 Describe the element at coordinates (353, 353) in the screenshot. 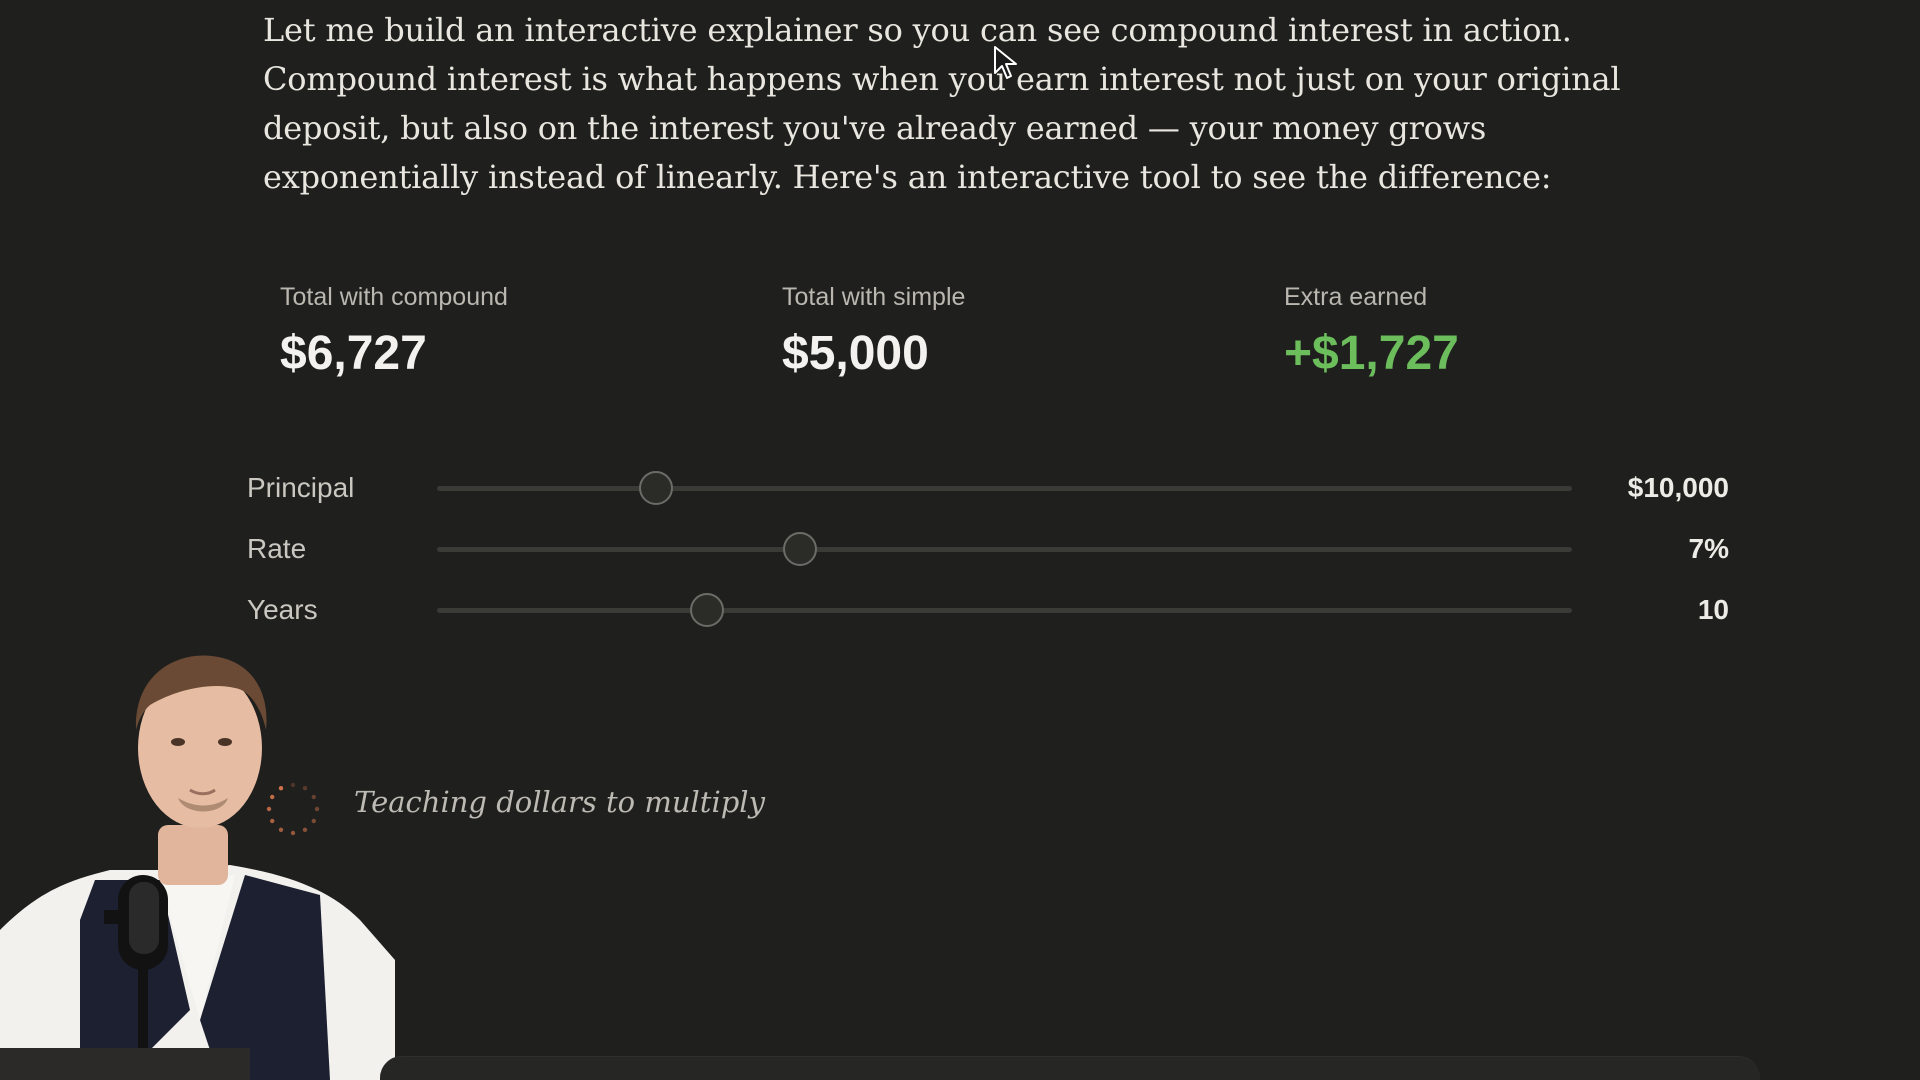

I see `stat-compound-value: $6,727` at that location.